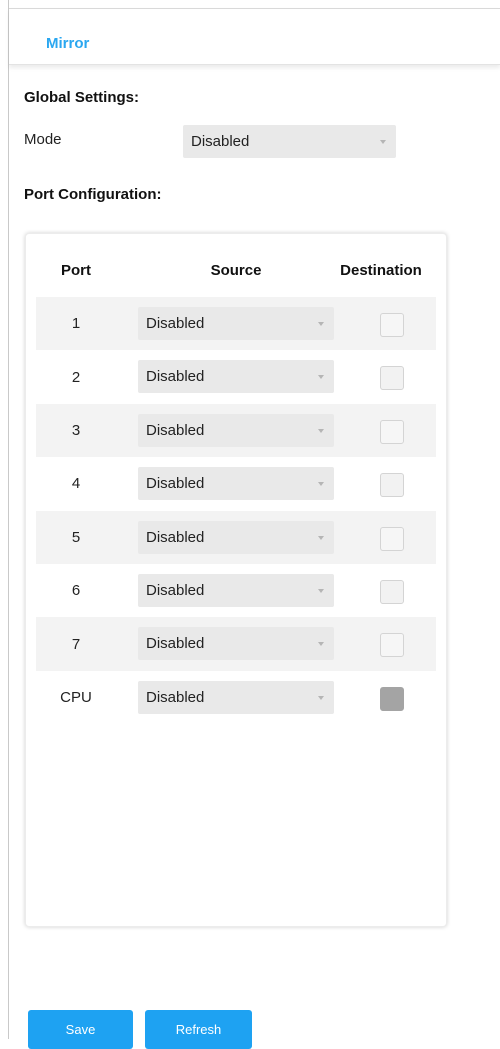  I want to click on table-row: 1 Disabled, so click(236, 324).